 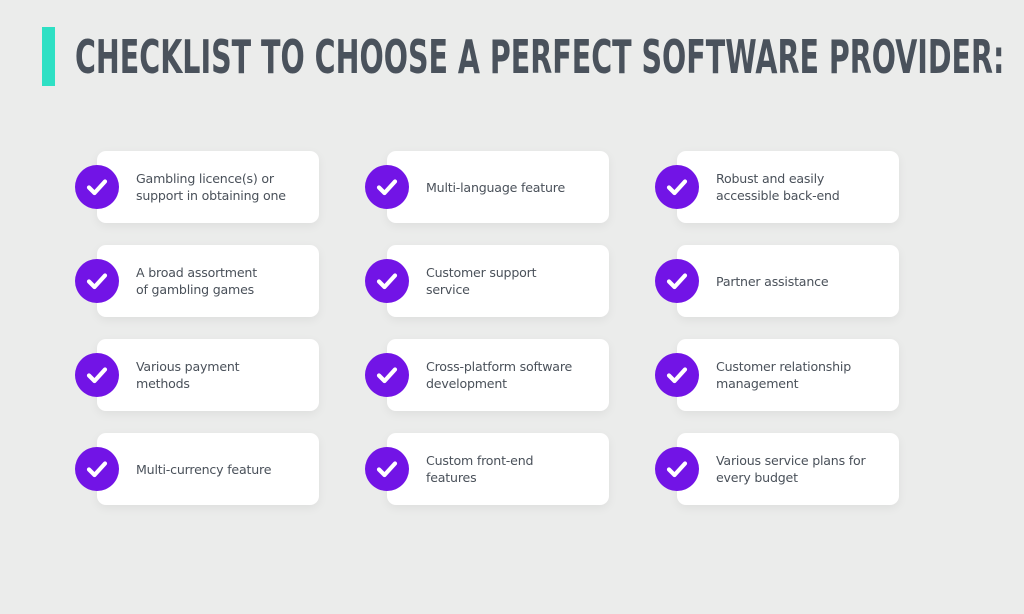 What do you see at coordinates (480, 469) in the screenshot?
I see `checklist-item-label: Custom front-end features` at bounding box center [480, 469].